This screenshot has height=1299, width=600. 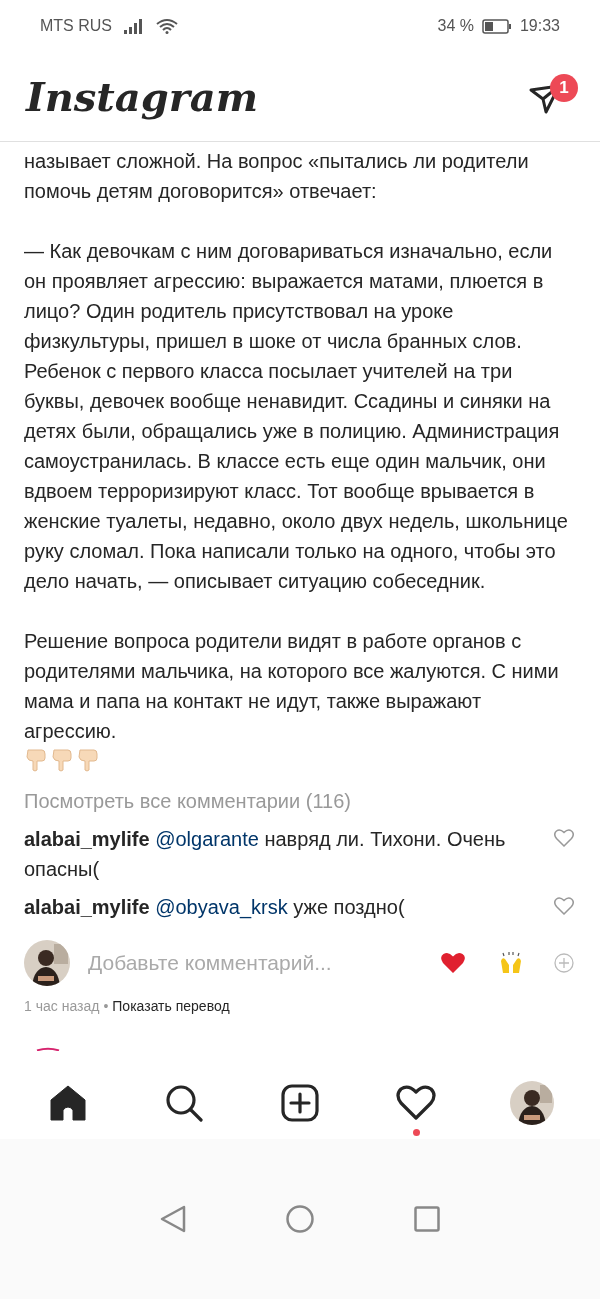 I want to click on caption-paragraph: называет сложной. На вопрос «пытались ли родители помочь детям договорится» отвечает:, so click(x=277, y=176).